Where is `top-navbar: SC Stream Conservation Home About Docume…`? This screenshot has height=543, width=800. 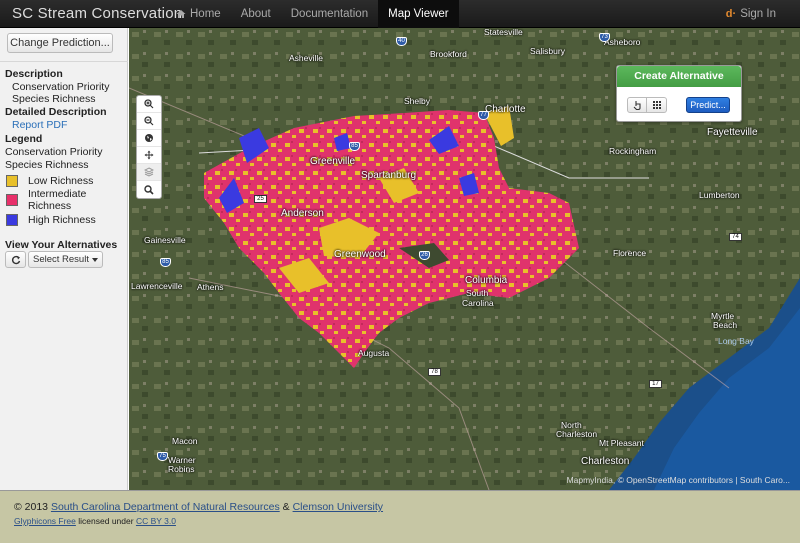 top-navbar: SC Stream Conservation Home About Docume… is located at coordinates (400, 14).